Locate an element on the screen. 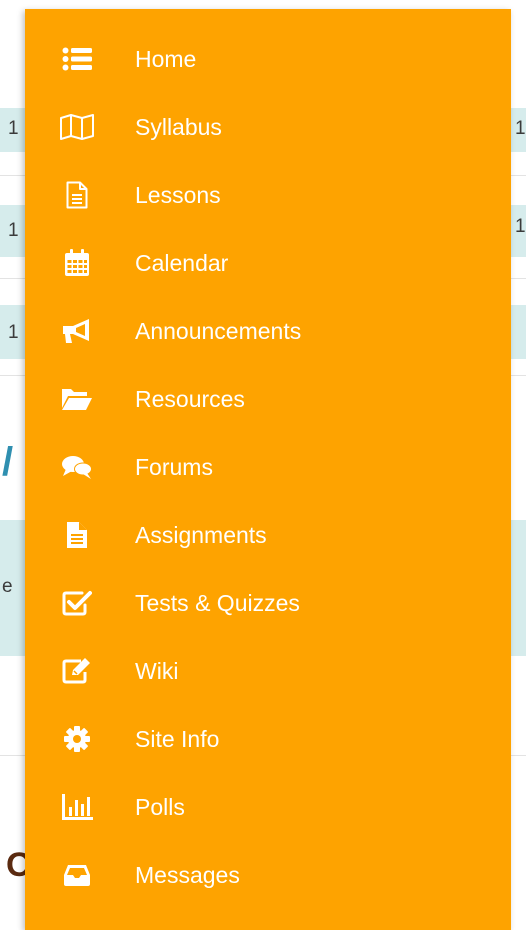 The height and width of the screenshot is (930, 526). menu-item-syllabus: Syllabus is located at coordinates (268, 127).